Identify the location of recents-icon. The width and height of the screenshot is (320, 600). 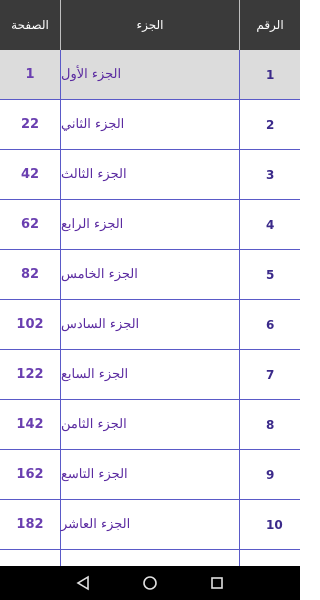
(217, 583).